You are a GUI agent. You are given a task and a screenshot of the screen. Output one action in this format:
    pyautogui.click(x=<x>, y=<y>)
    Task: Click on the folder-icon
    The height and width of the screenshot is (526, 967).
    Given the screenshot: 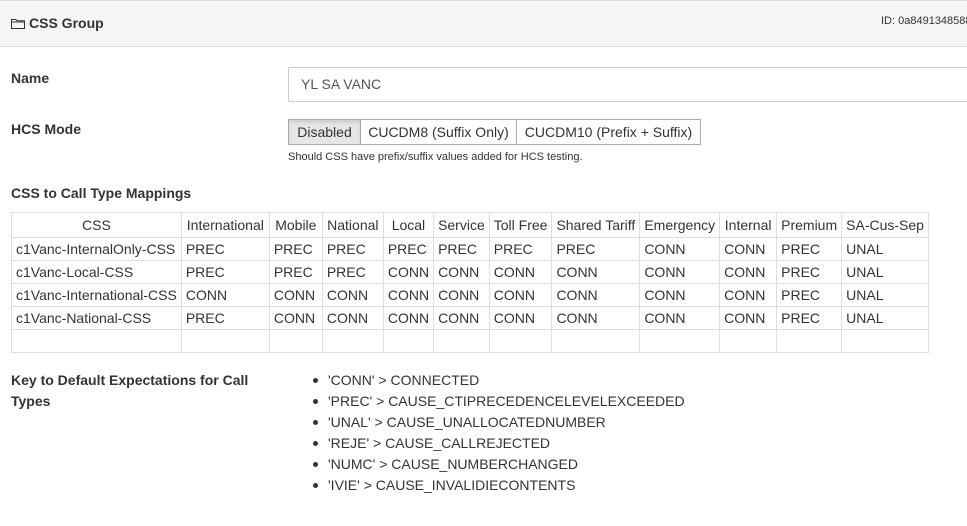 What is the action you would take?
    pyautogui.click(x=18, y=24)
    